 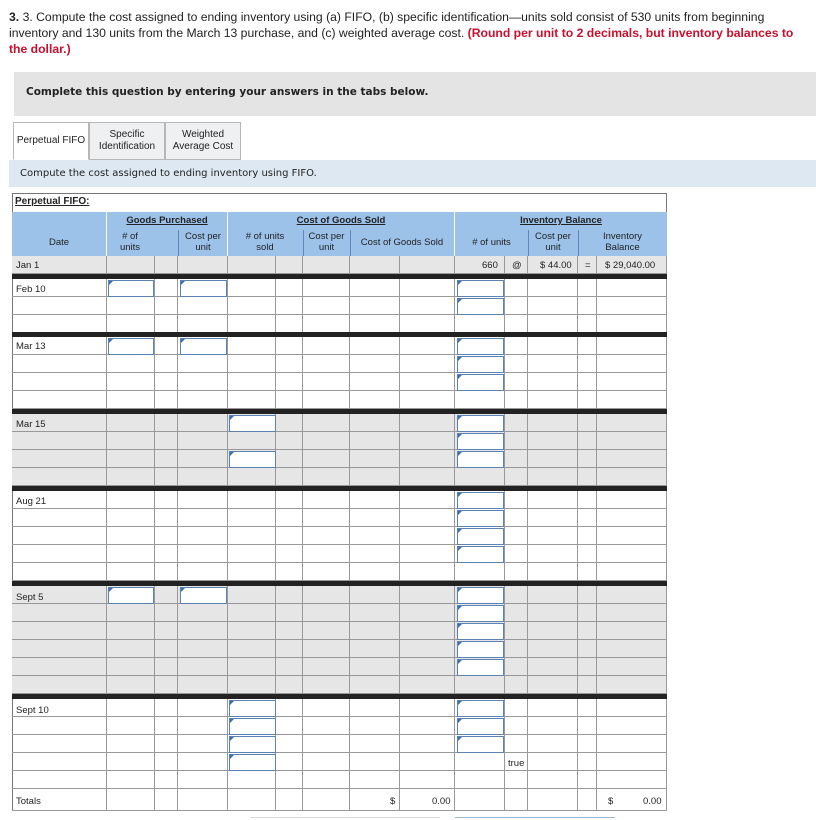 What do you see at coordinates (31, 424) in the screenshot?
I see `date-mar-15: Mar 15` at bounding box center [31, 424].